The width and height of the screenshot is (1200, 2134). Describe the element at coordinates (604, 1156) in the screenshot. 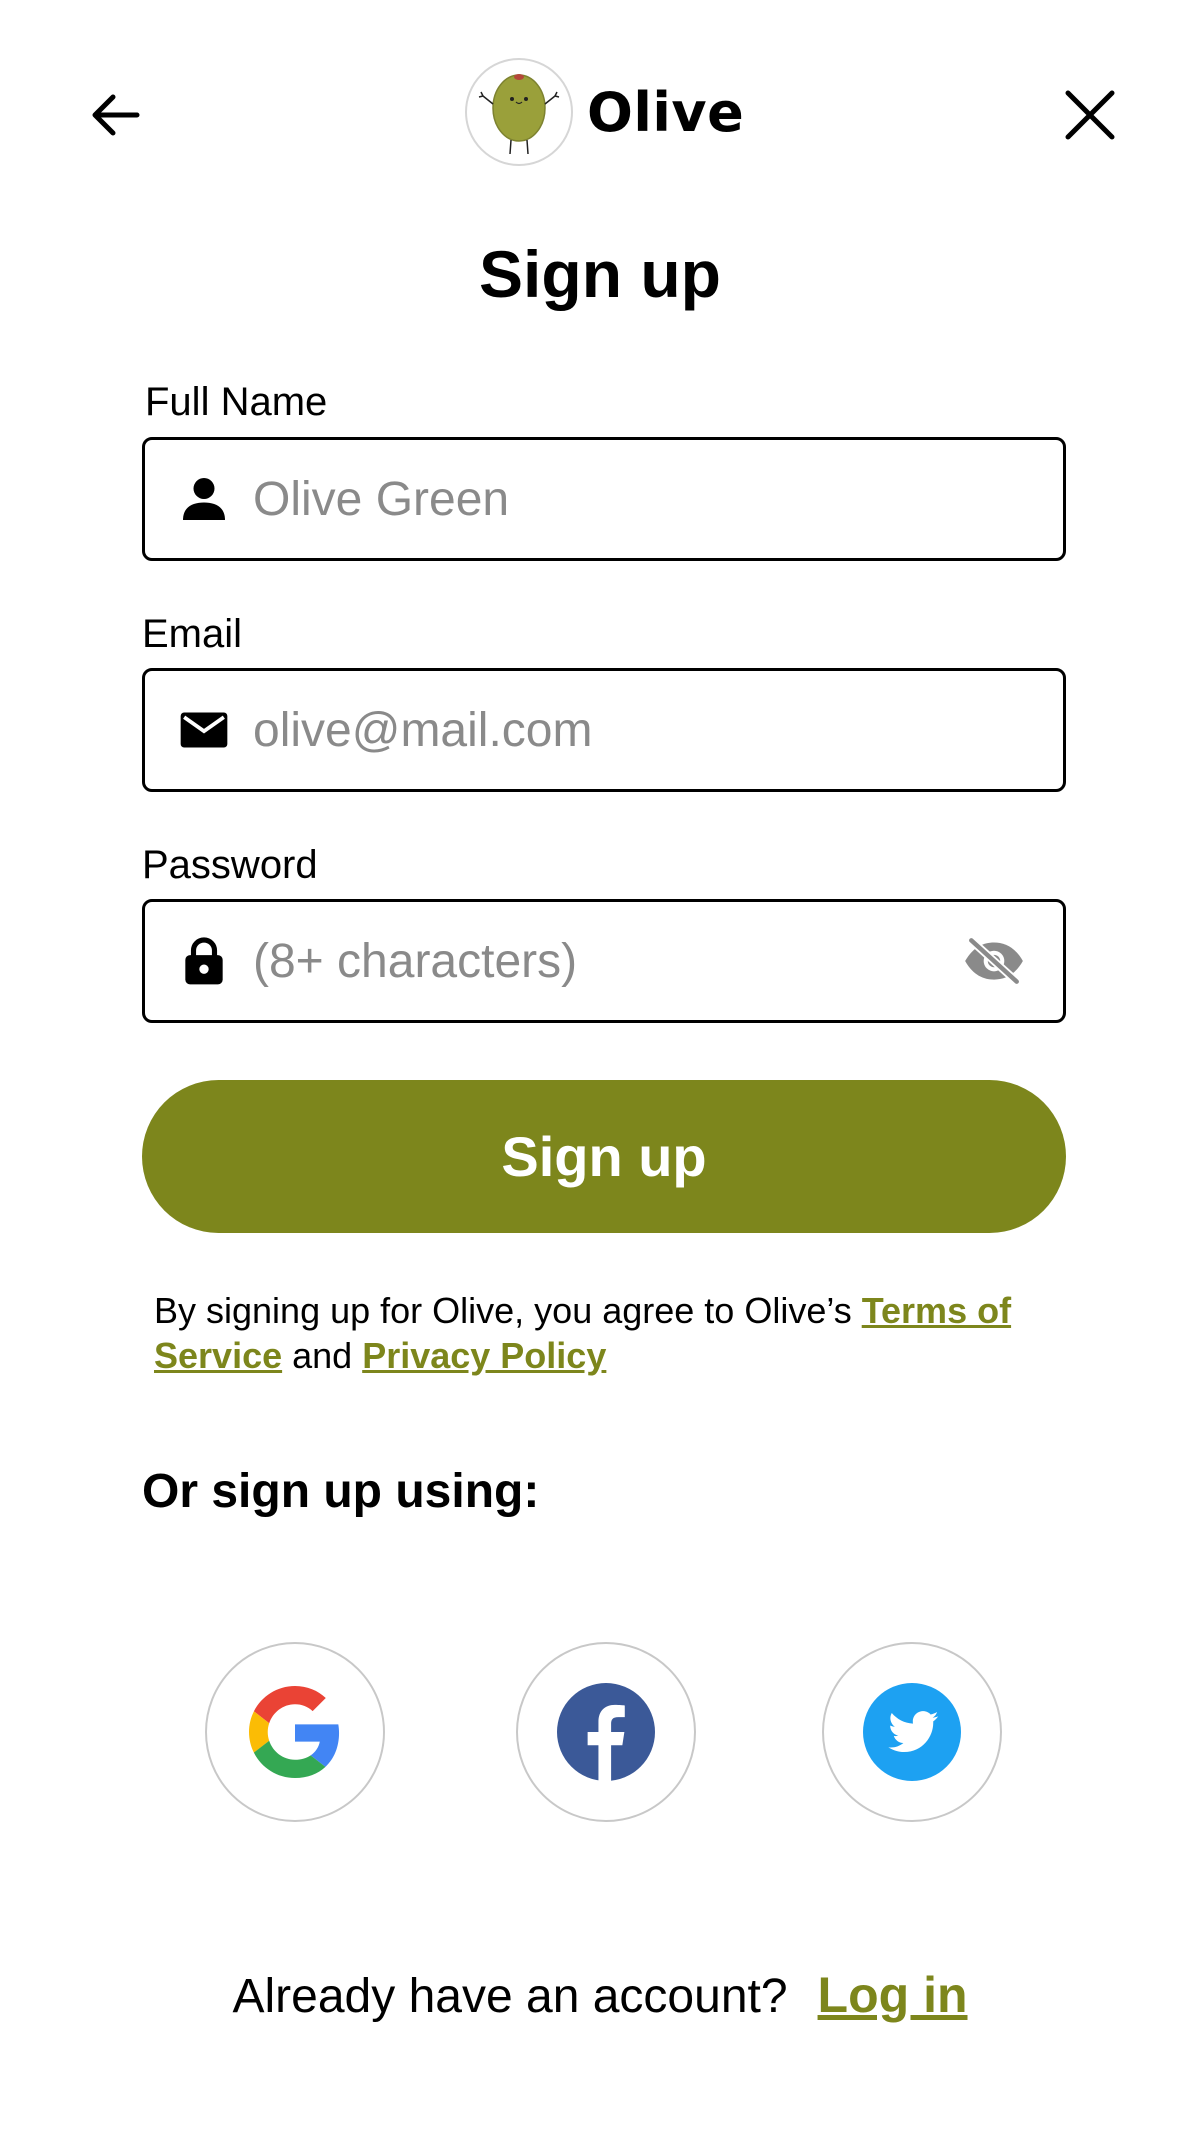

I see `sign-up-button: Sign up` at that location.